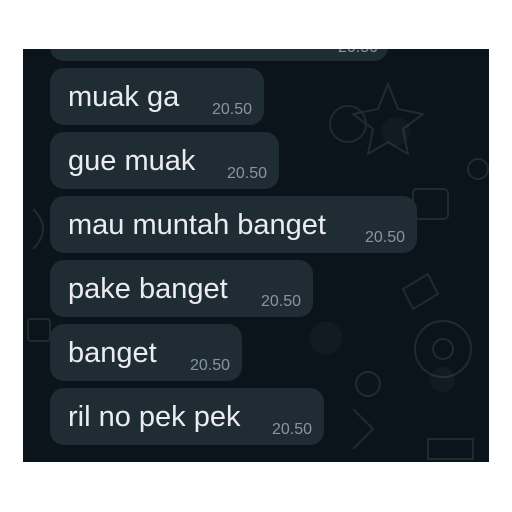 Image resolution: width=512 pixels, height=512 pixels. I want to click on message-bubble: muak ga 20.50, so click(157, 96).